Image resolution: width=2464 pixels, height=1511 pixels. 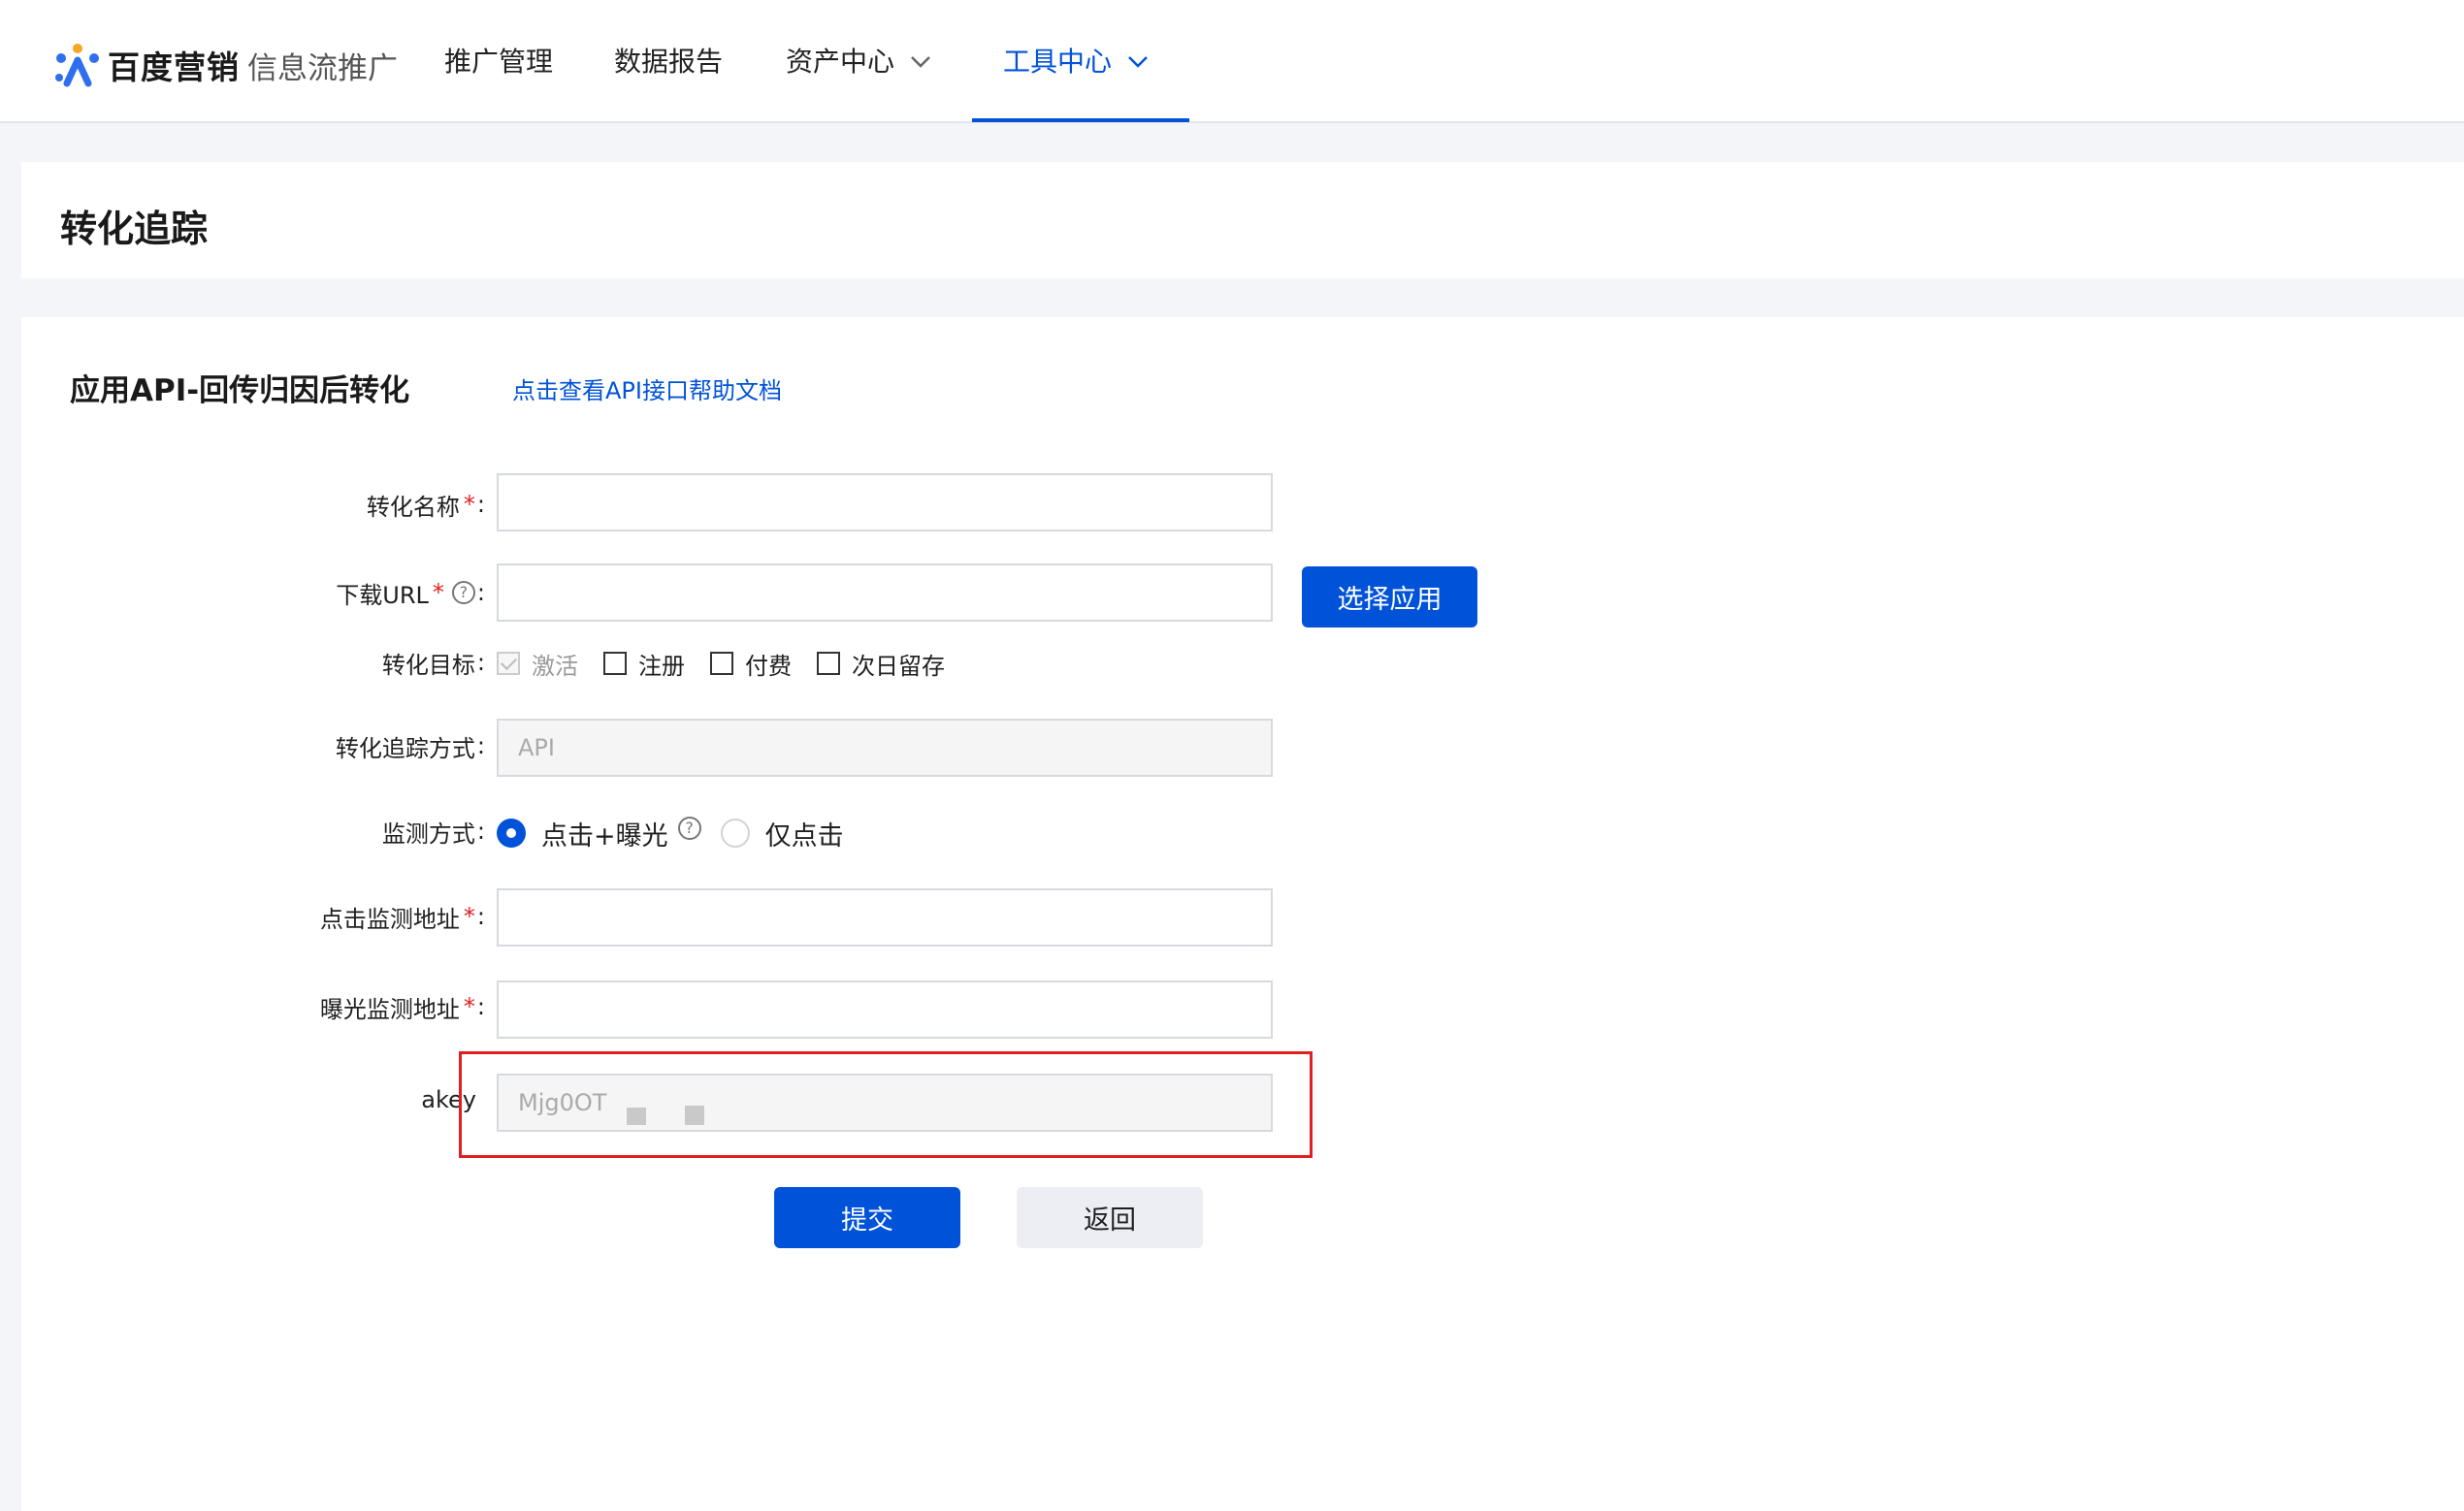 I want to click on label-text: 曝光监测地址, so click(x=389, y=1009).